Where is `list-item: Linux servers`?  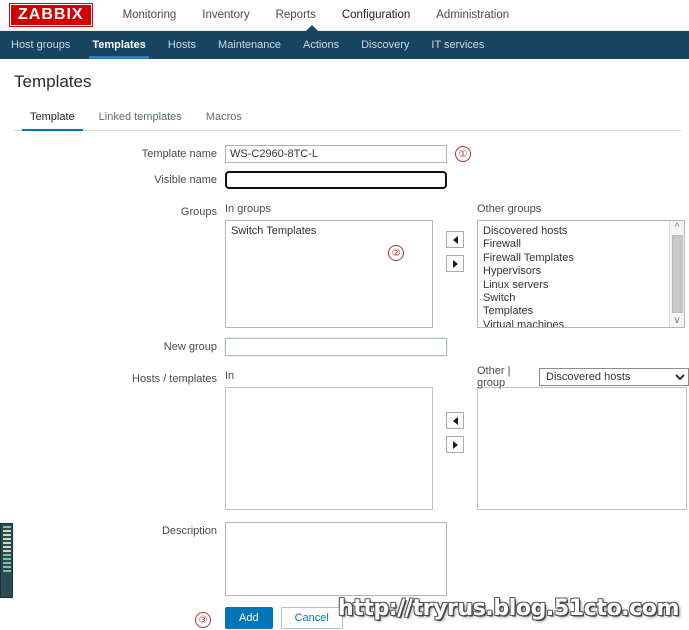 list-item: Linux servers is located at coordinates (574, 285).